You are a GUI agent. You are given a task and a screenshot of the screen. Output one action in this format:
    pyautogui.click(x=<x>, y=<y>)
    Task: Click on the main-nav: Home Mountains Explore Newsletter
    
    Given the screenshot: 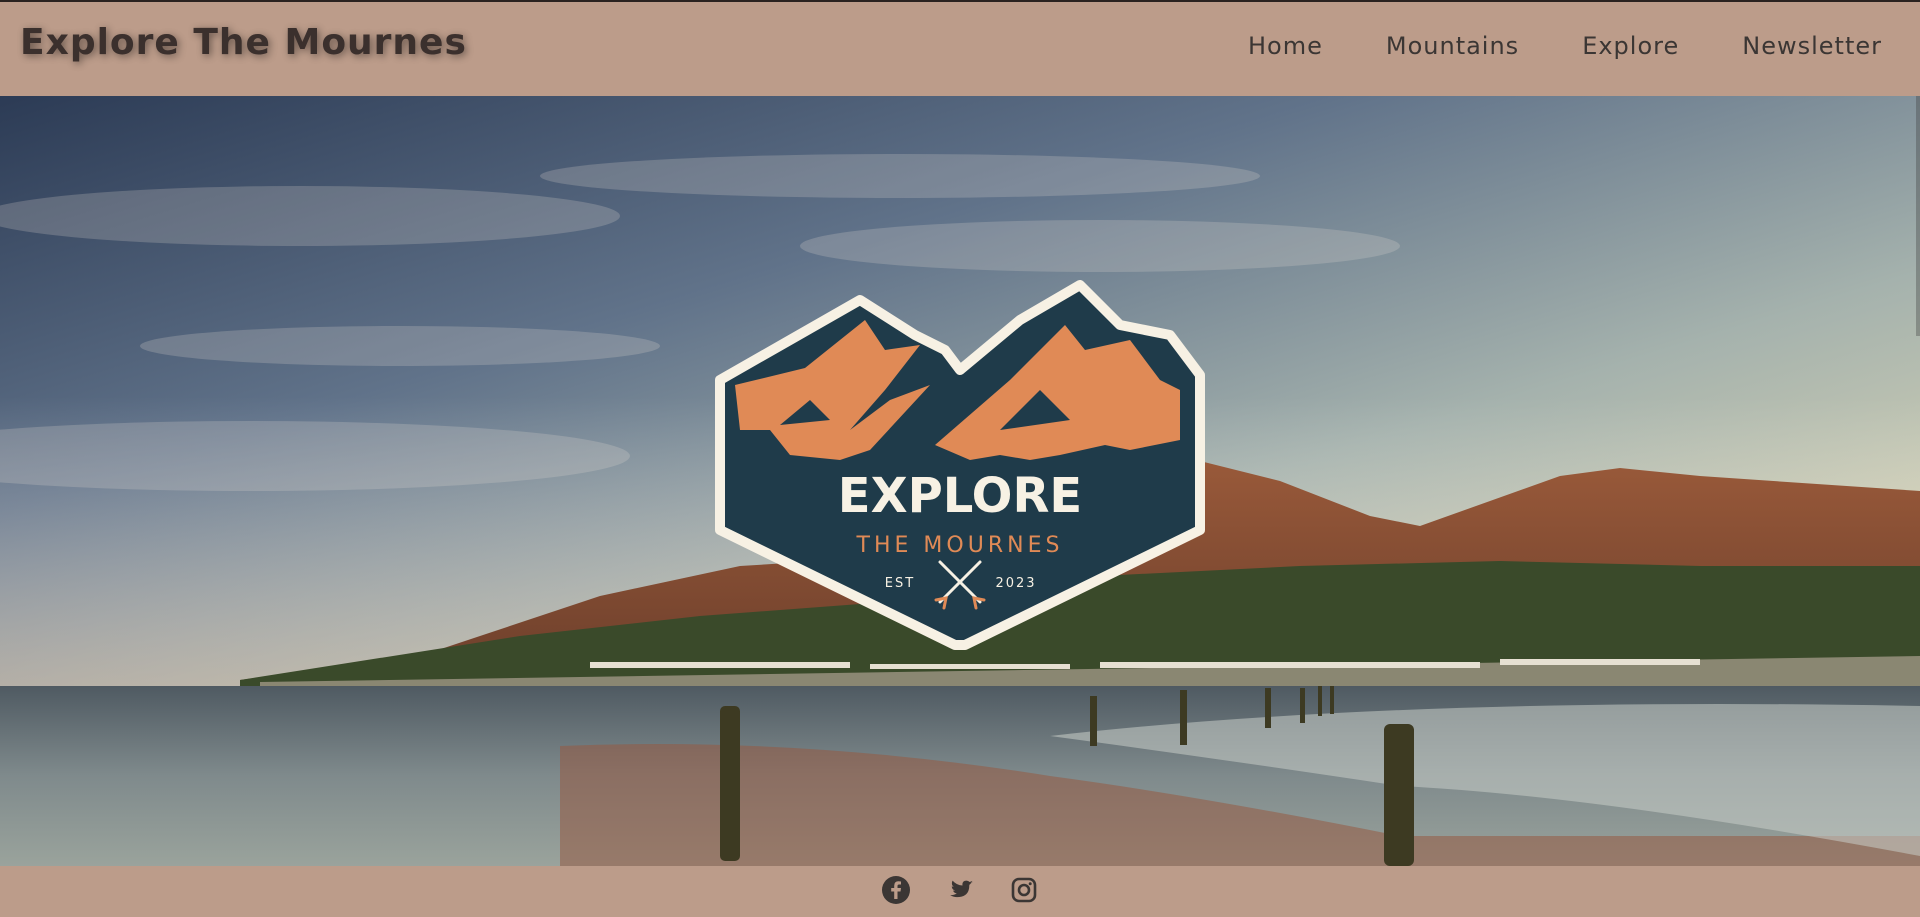 What is the action you would take?
    pyautogui.click(x=1565, y=46)
    